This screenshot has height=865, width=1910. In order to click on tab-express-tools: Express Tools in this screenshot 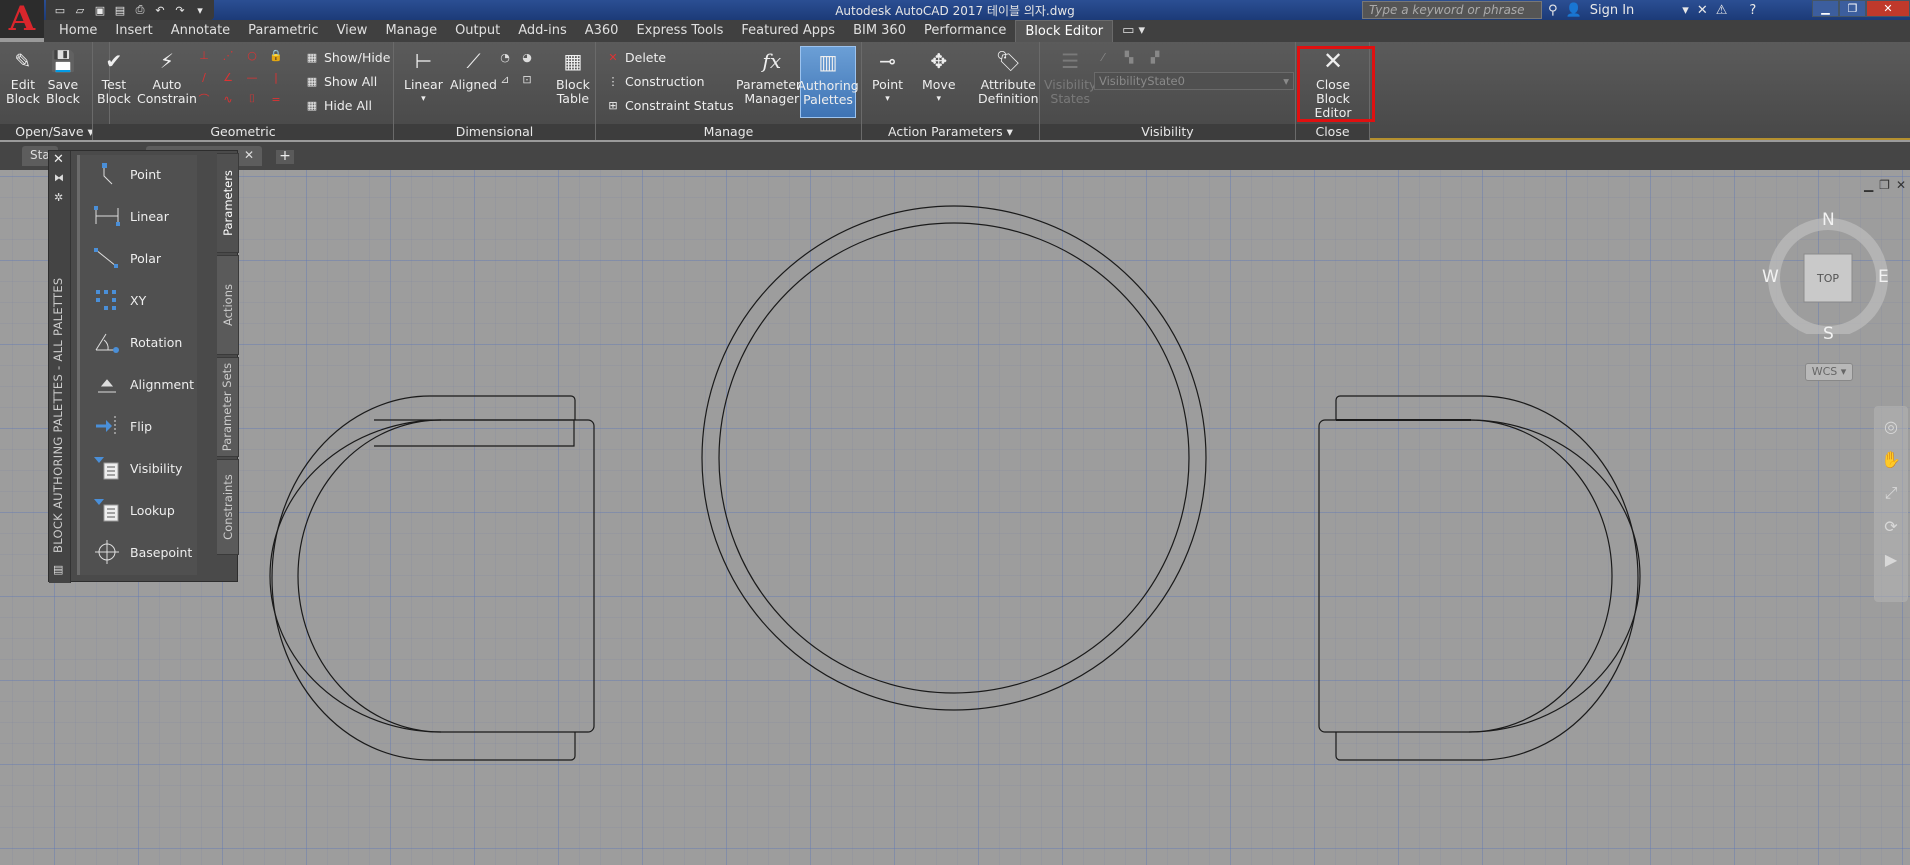, I will do `click(679, 31)`.